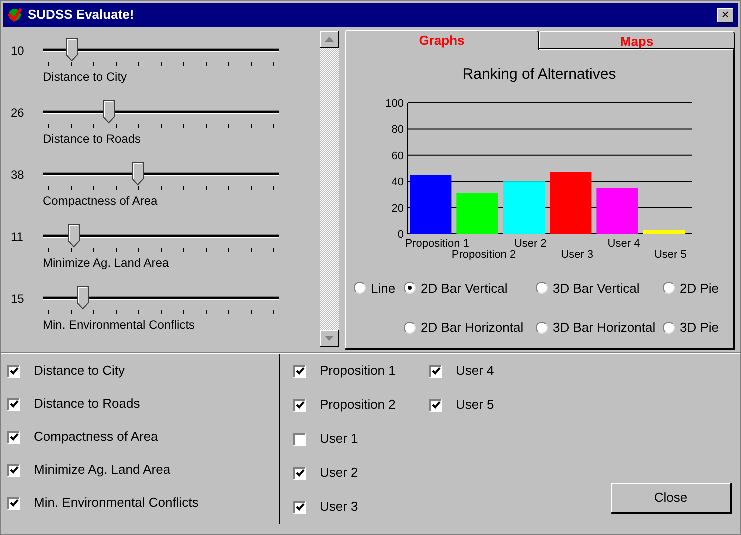 The width and height of the screenshot is (741, 535). Describe the element at coordinates (339, 439) in the screenshot. I see `checkbox-label: User 1` at that location.